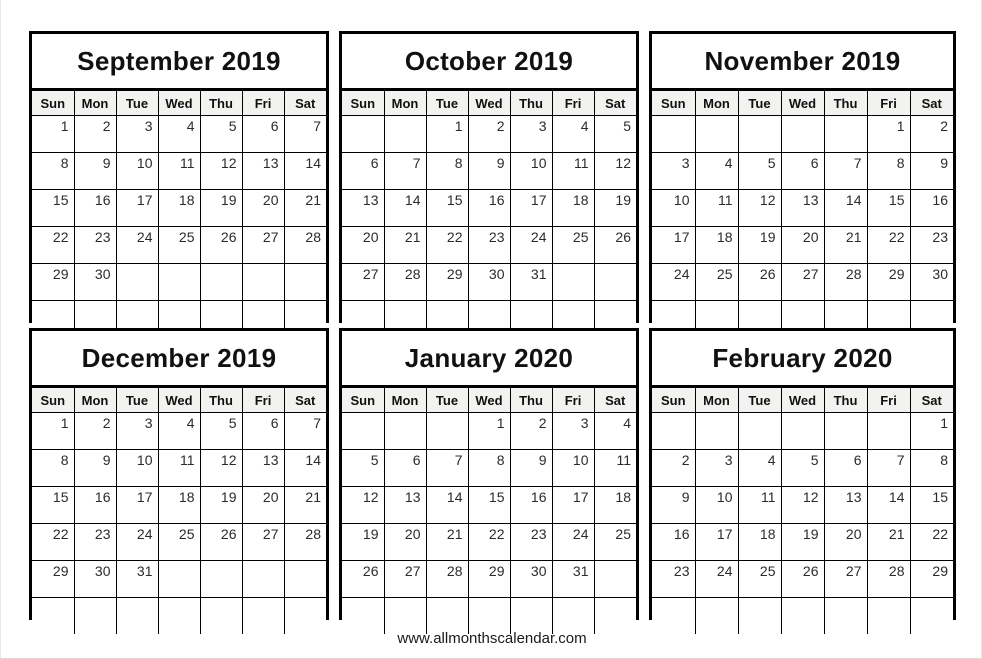 This screenshot has width=982, height=659. I want to click on day-cell: 11, so click(759, 505).